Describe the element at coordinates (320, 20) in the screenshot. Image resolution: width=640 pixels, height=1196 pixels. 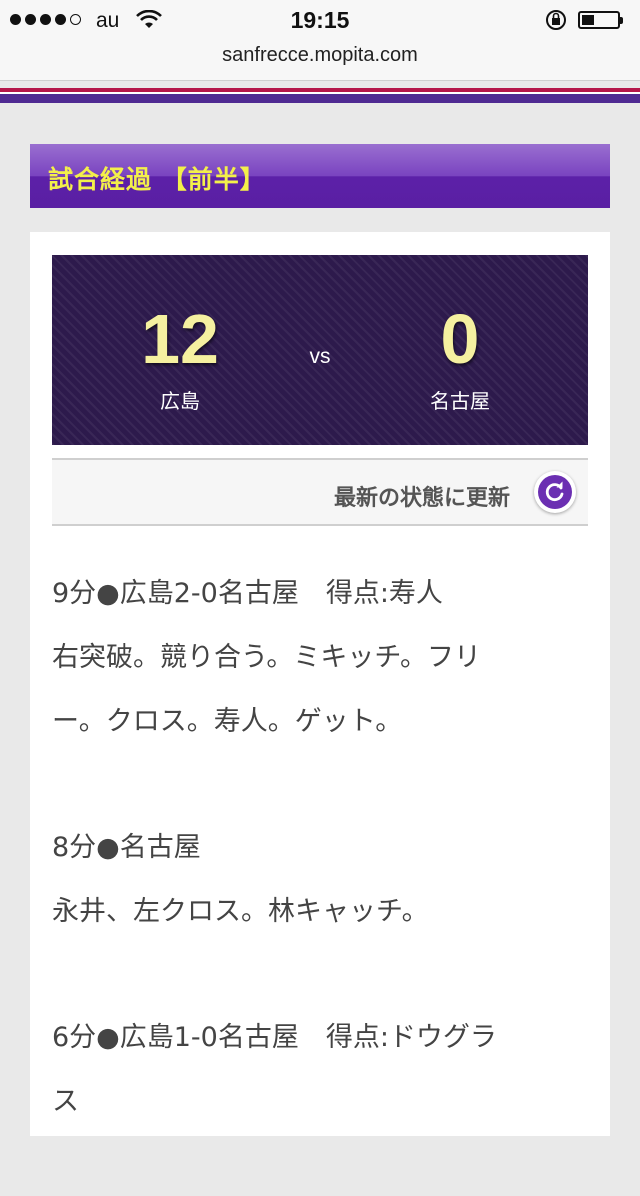
I see `status-bar: au 19:15` at that location.